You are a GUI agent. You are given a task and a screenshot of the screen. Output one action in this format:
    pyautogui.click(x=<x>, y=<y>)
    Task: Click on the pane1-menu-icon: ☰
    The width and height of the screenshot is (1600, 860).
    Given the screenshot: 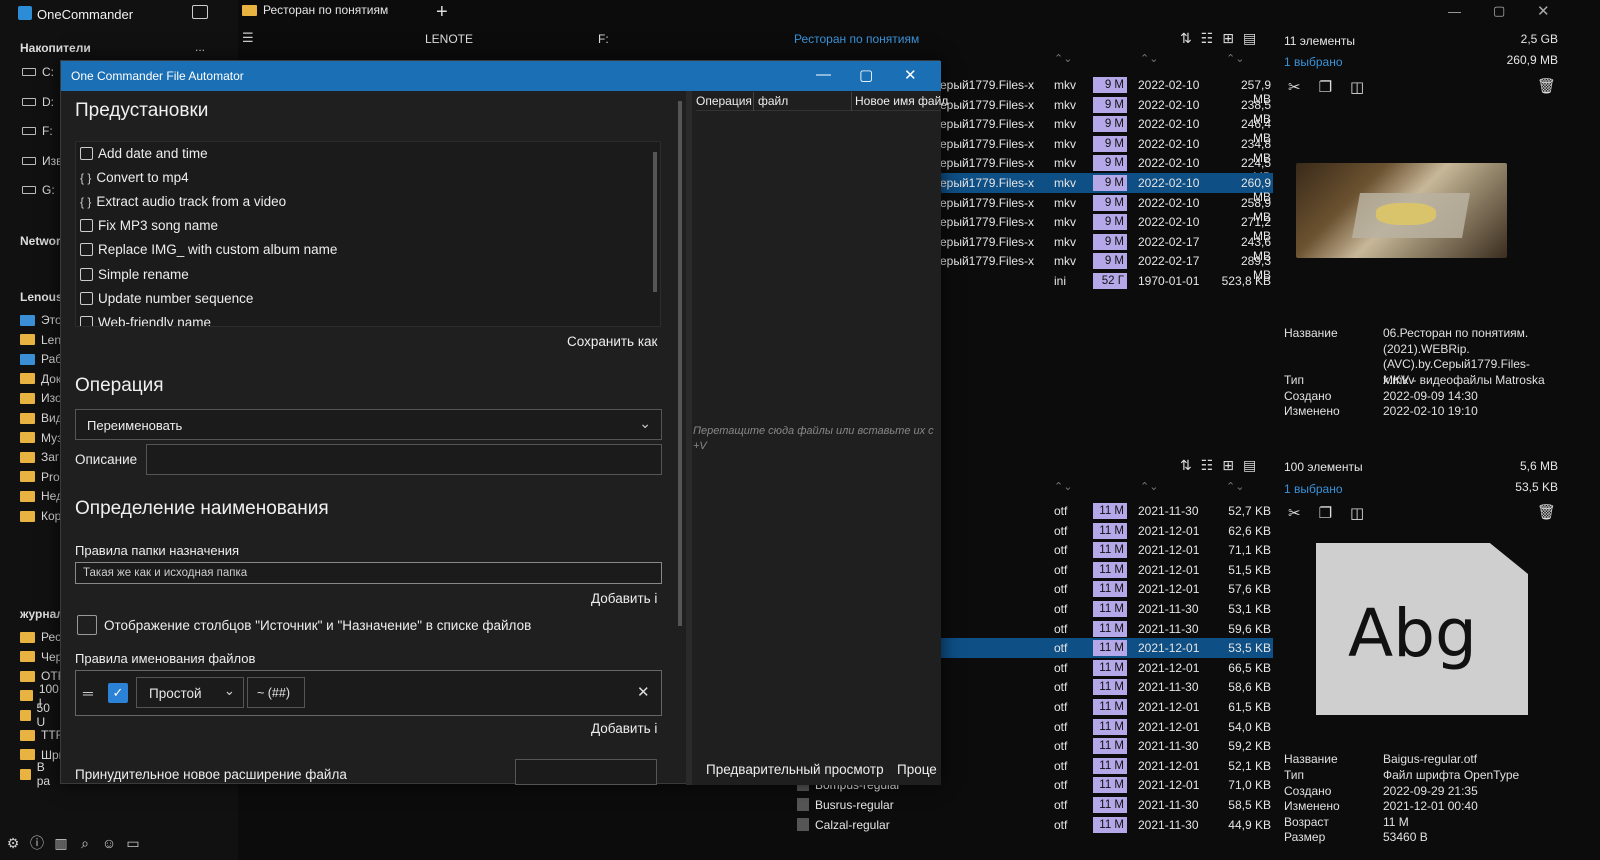 What is the action you would take?
    pyautogui.click(x=248, y=38)
    